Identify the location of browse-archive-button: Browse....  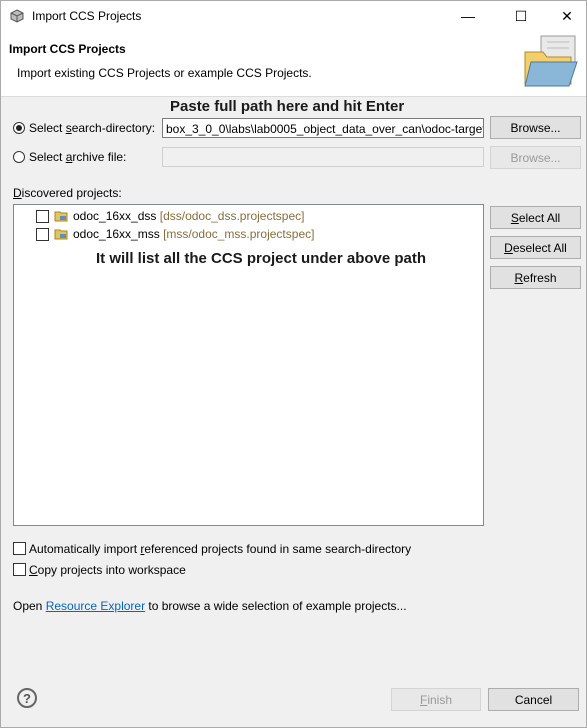
(535, 157).